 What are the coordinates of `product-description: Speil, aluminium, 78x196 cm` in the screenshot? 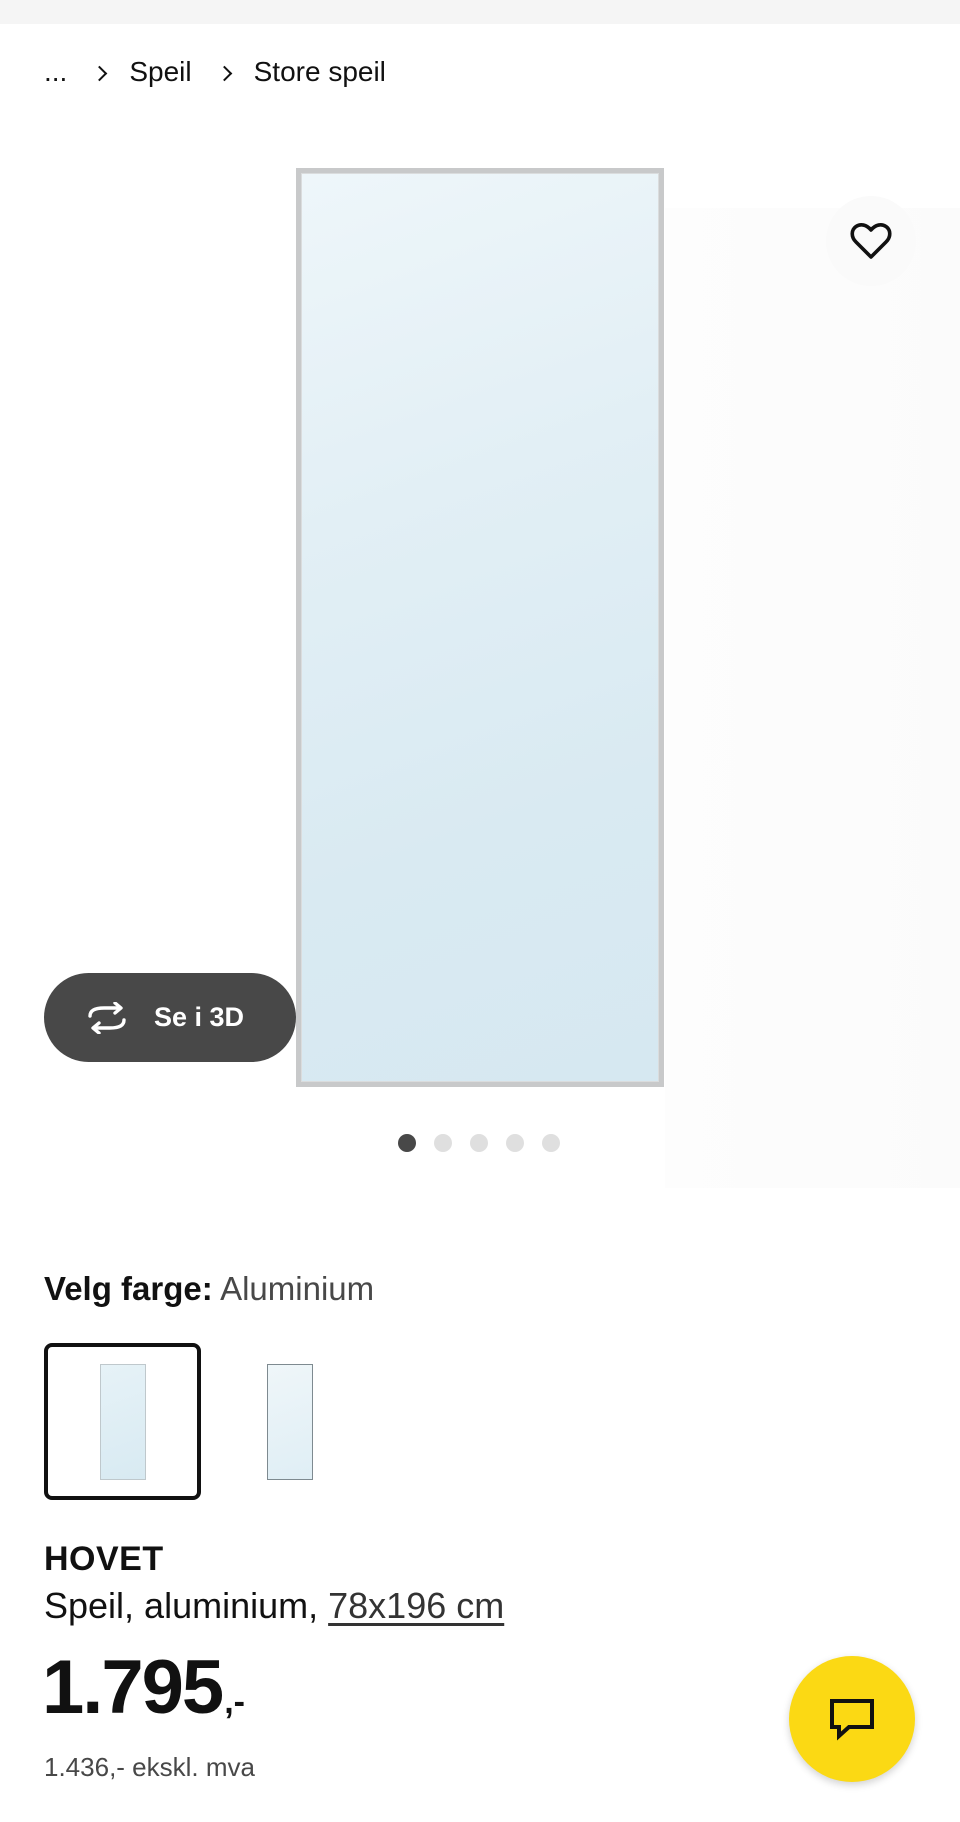 It's located at (274, 1606).